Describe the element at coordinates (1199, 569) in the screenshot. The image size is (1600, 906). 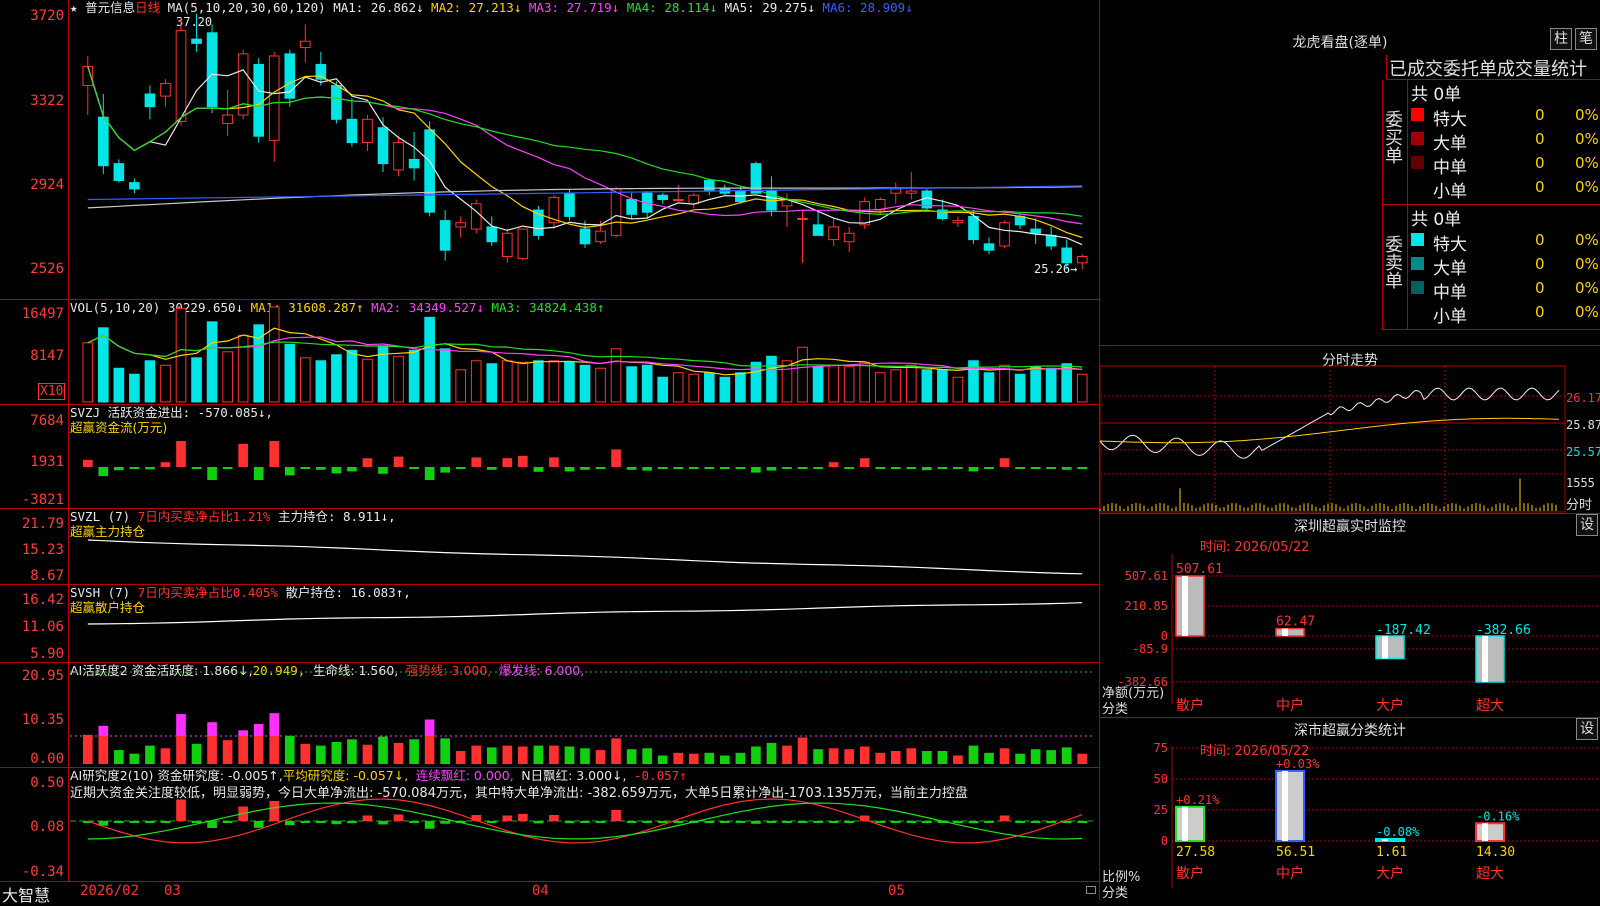
I see `monitor-bar-label: 507.61` at that location.